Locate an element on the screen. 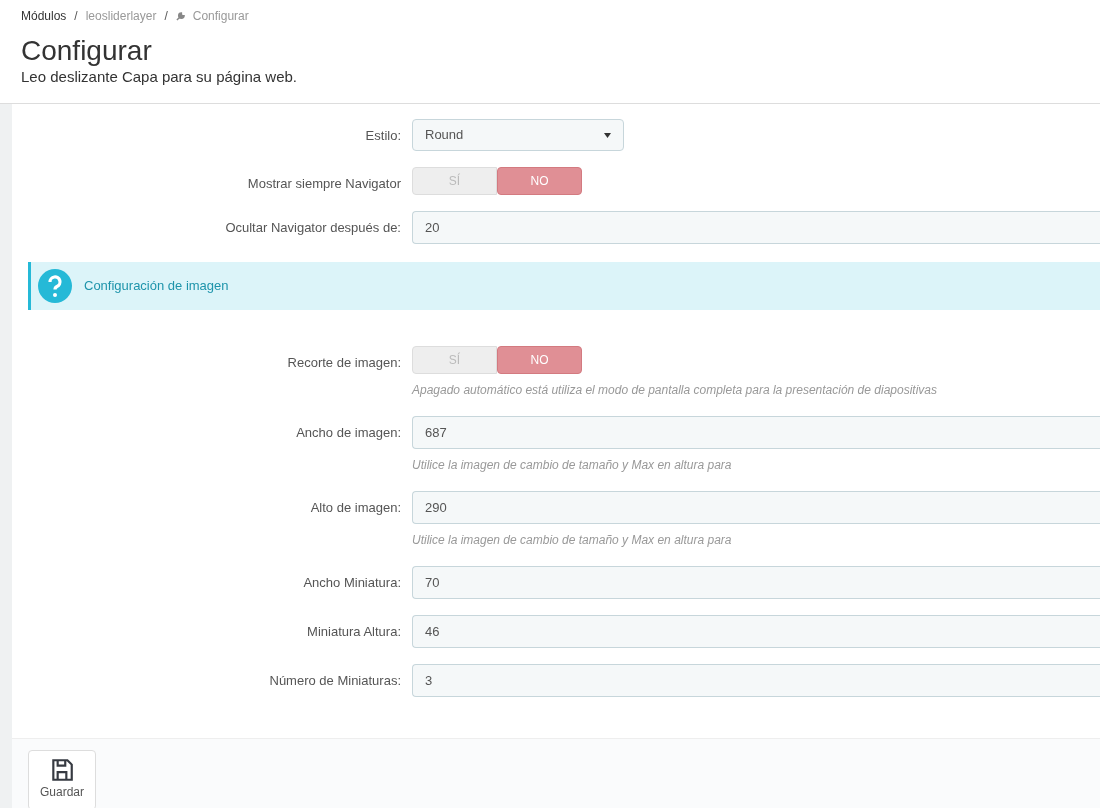 Image resolution: width=1100 pixels, height=808 pixels. input-field: 290 is located at coordinates (756, 507).